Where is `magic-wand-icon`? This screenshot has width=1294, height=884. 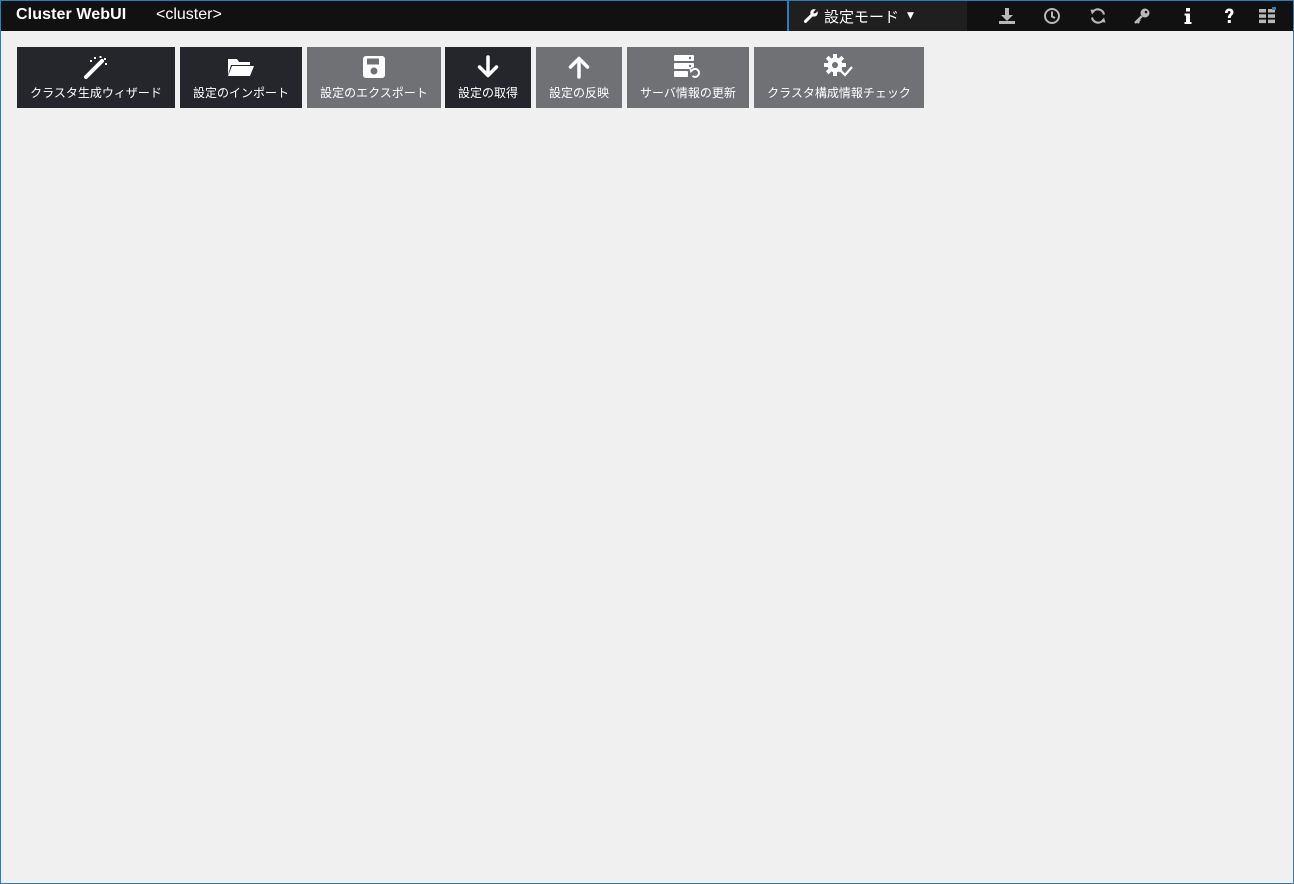
magic-wand-icon is located at coordinates (95, 67).